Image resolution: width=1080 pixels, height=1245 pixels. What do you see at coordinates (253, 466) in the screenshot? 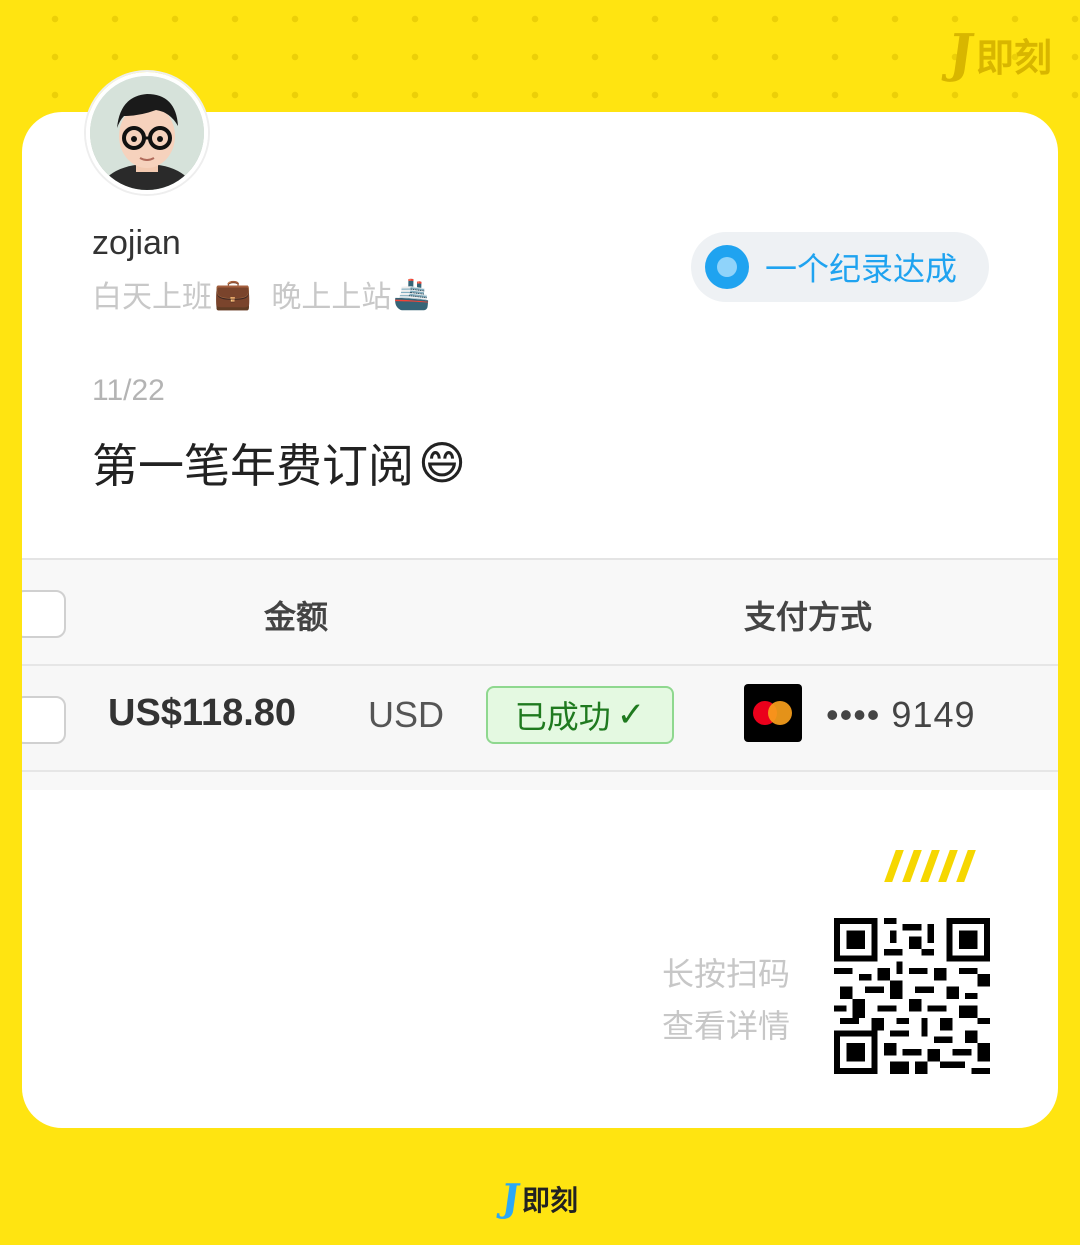
I see `post-text-content: 第一笔年费订阅` at bounding box center [253, 466].